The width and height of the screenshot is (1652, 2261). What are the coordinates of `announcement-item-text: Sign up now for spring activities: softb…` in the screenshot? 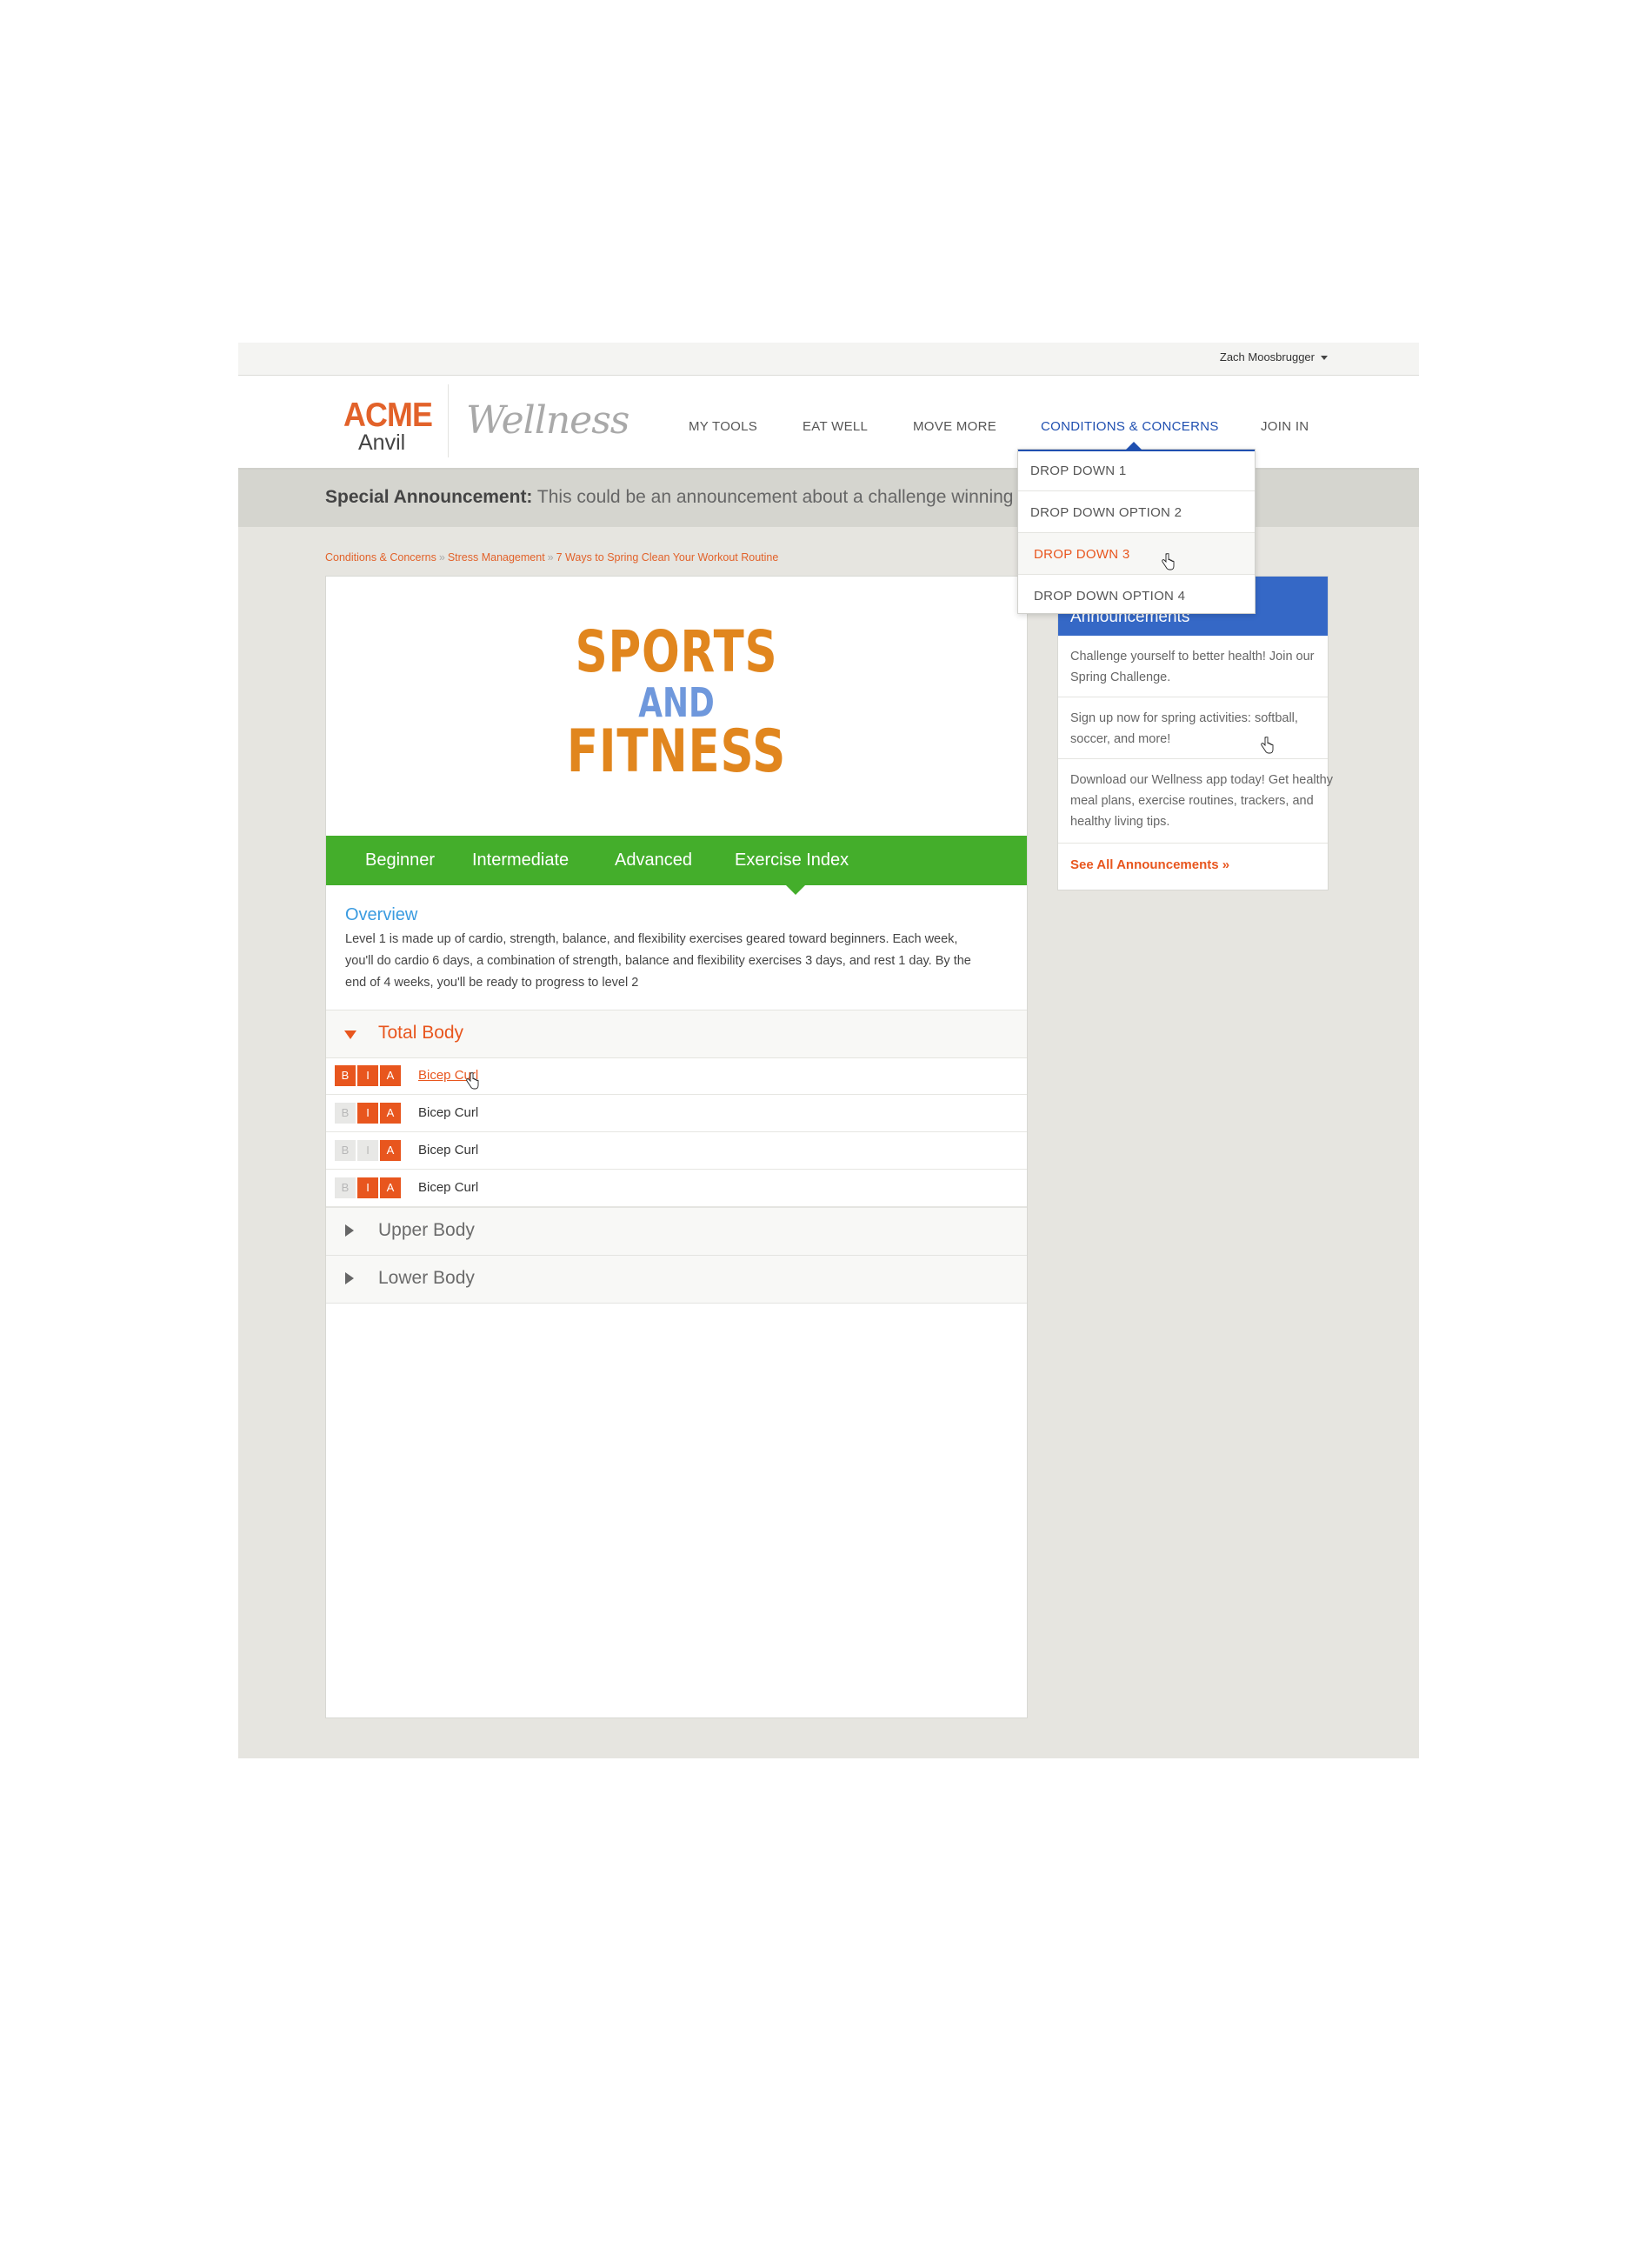 It's located at (1184, 728).